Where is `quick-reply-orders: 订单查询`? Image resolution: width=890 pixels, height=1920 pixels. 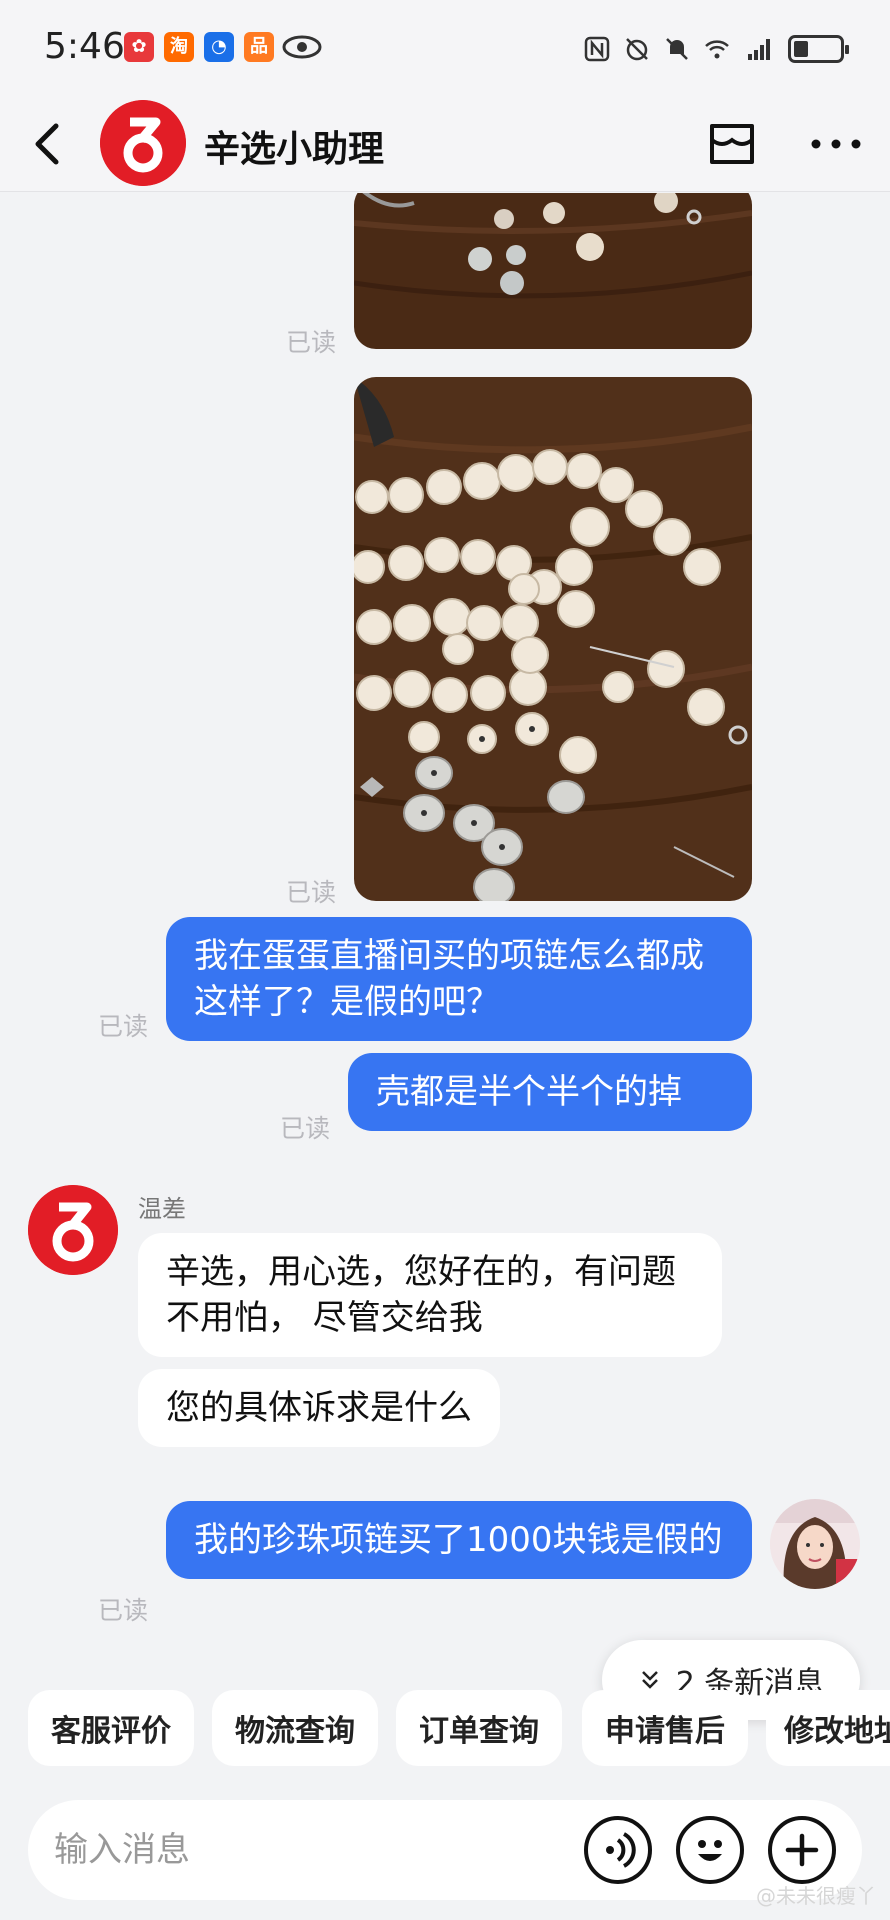 quick-reply-orders: 订单查询 is located at coordinates (479, 1728).